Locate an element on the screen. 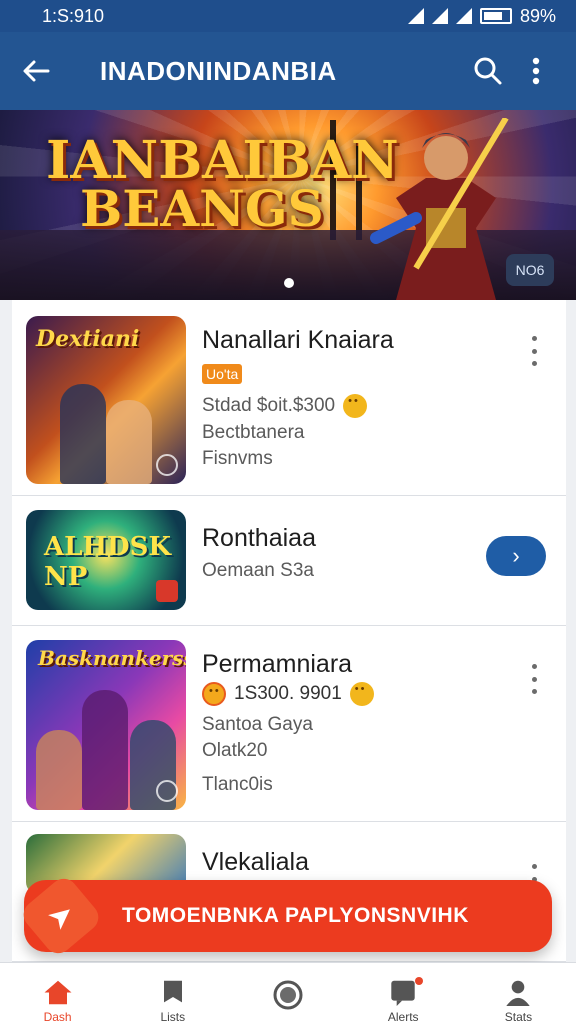  banner-title-line2: BEANGS is located at coordinates (202, 209).